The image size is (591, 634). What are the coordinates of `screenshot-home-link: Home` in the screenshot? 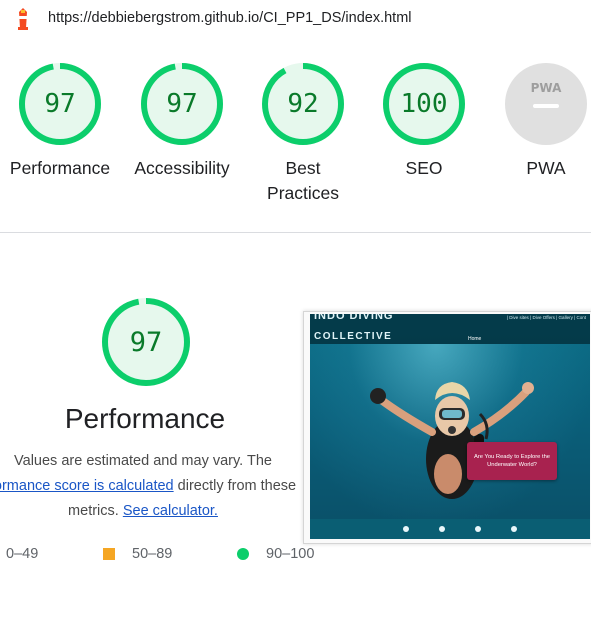 It's located at (475, 339).